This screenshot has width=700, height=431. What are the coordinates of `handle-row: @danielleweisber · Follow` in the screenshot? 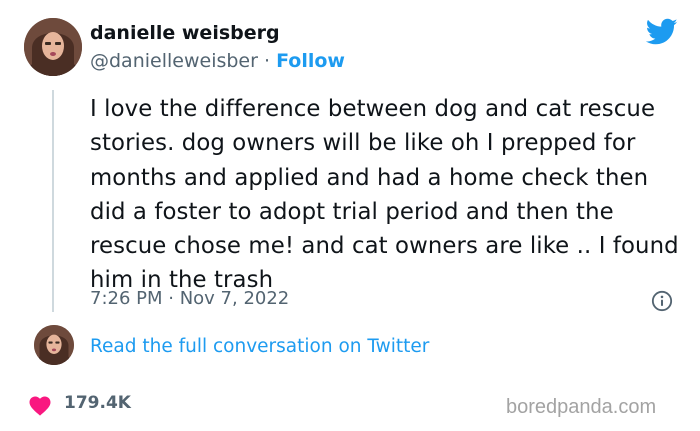 It's located at (217, 61).